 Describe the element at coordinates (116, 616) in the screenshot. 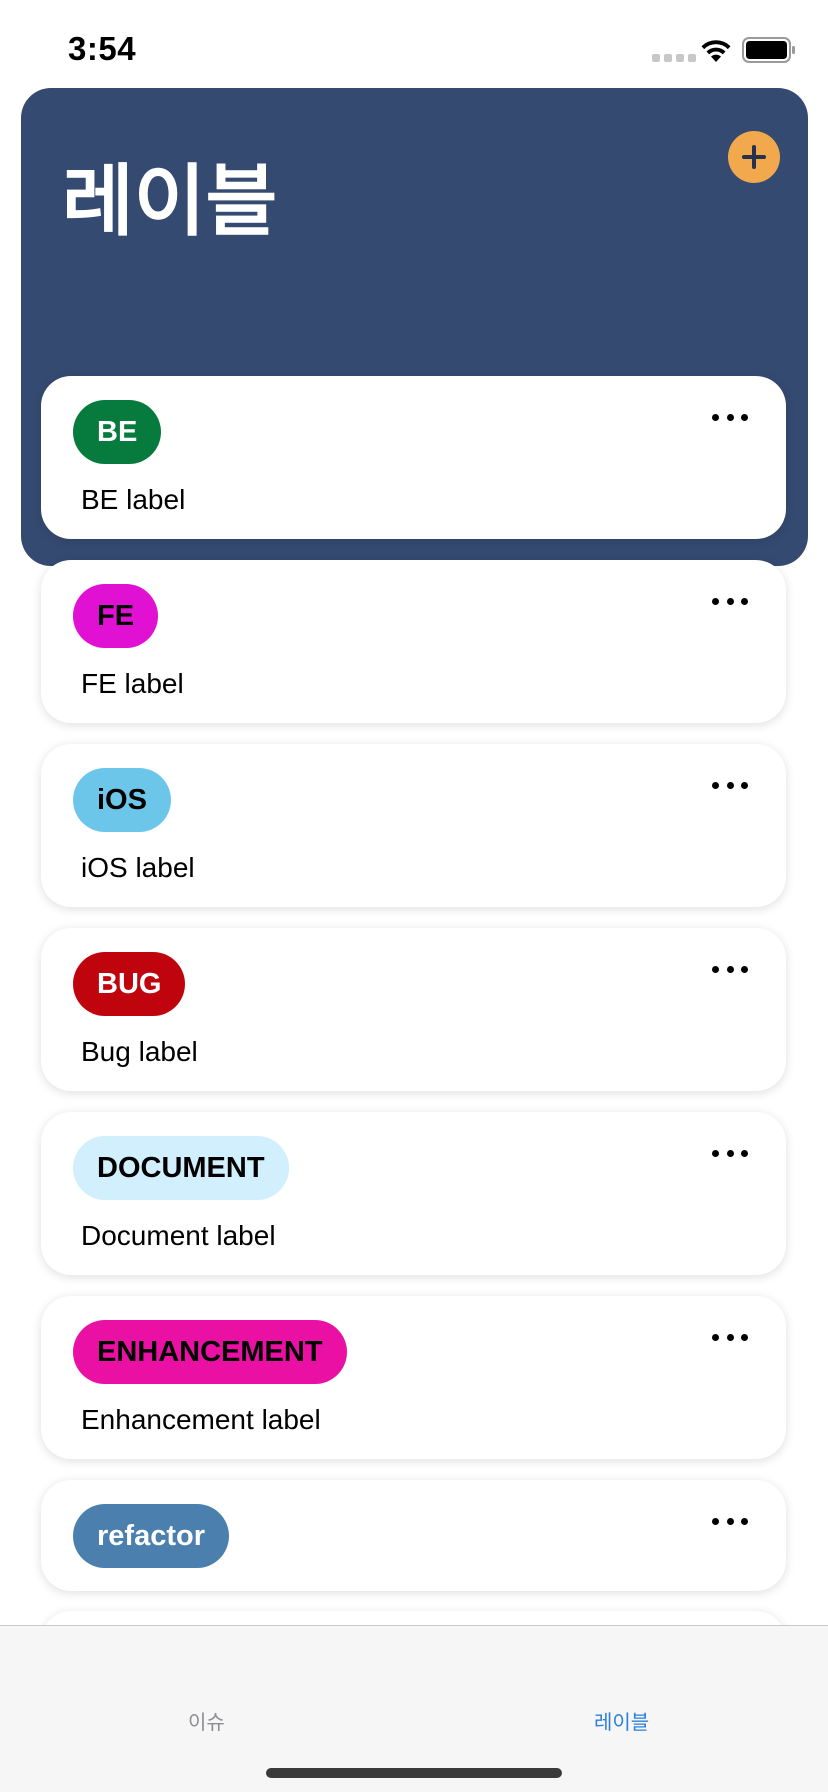

I see `label-tag: FE` at that location.